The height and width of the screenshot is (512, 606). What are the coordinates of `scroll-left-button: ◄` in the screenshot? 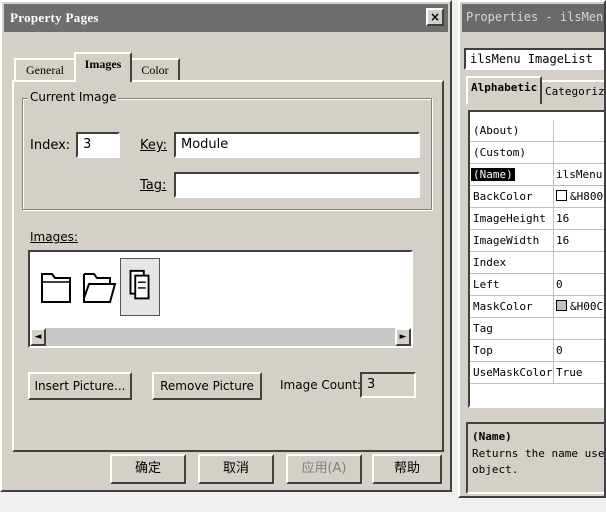 It's located at (38, 337).